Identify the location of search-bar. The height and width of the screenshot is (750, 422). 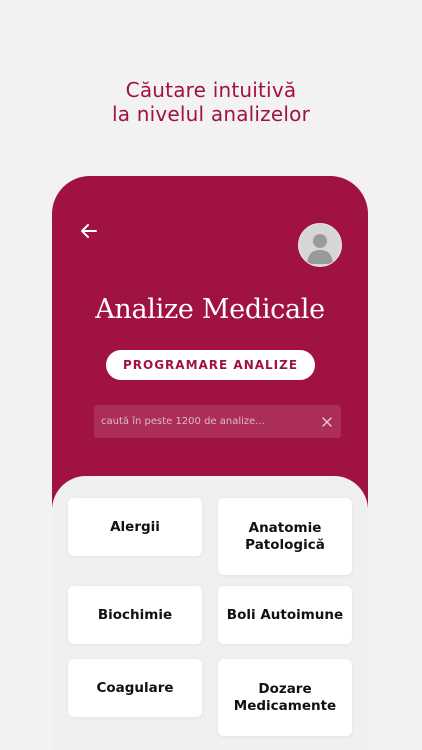
(217, 421).